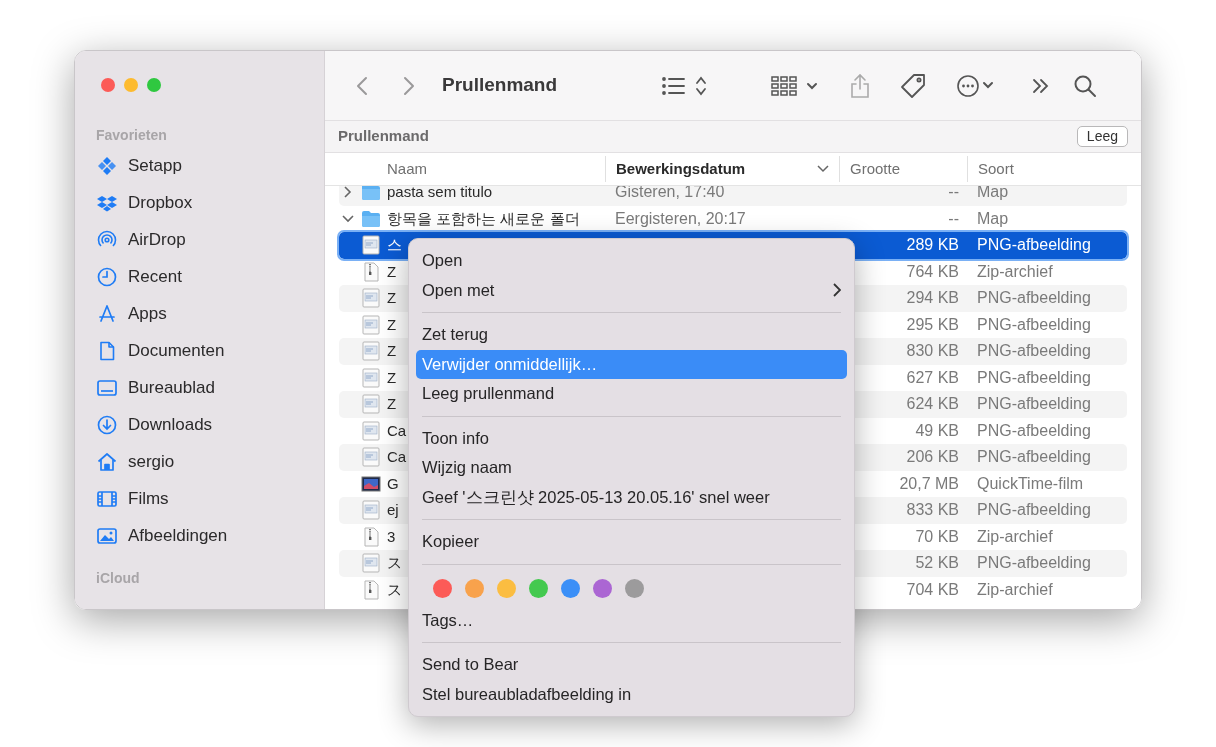  I want to click on file-size: 704 KB, so click(932, 589).